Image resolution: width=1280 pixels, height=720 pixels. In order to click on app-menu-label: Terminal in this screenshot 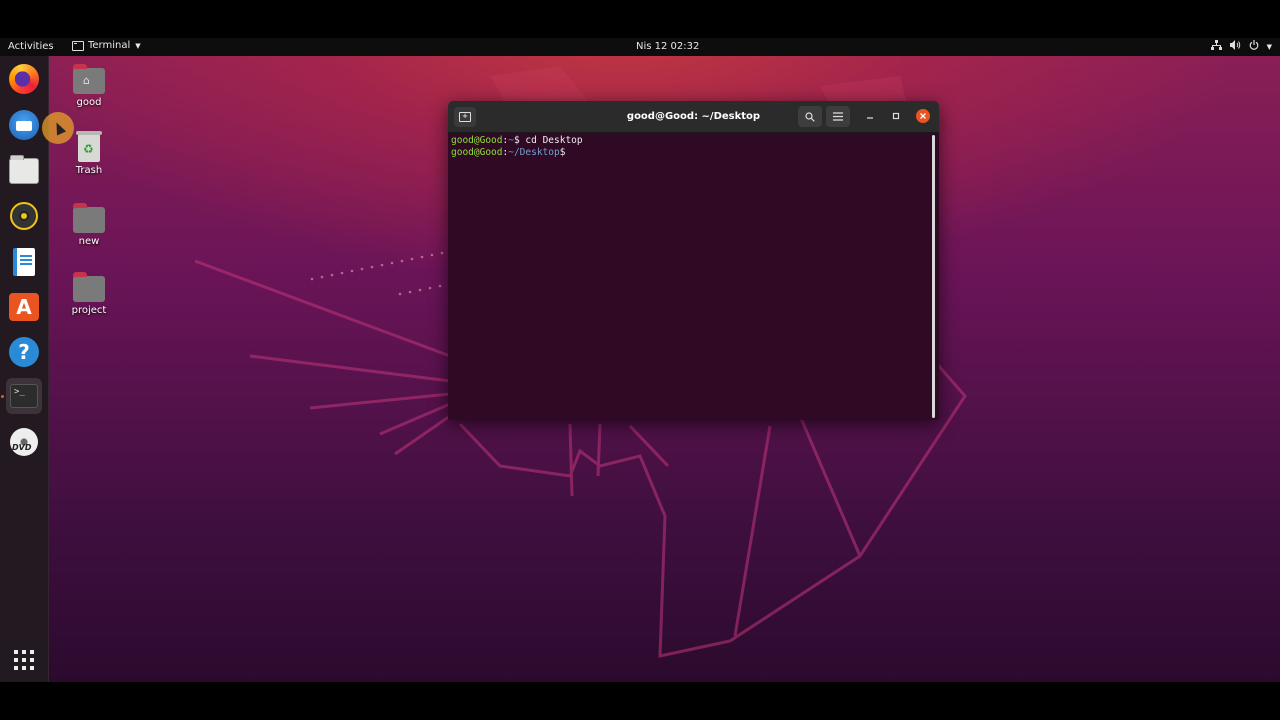, I will do `click(109, 45)`.